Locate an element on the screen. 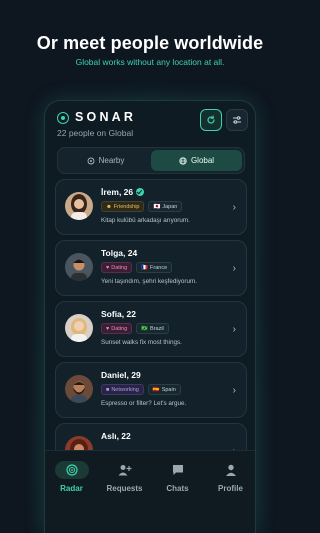  profile-name: Tolga, 24 is located at coordinates (119, 253).